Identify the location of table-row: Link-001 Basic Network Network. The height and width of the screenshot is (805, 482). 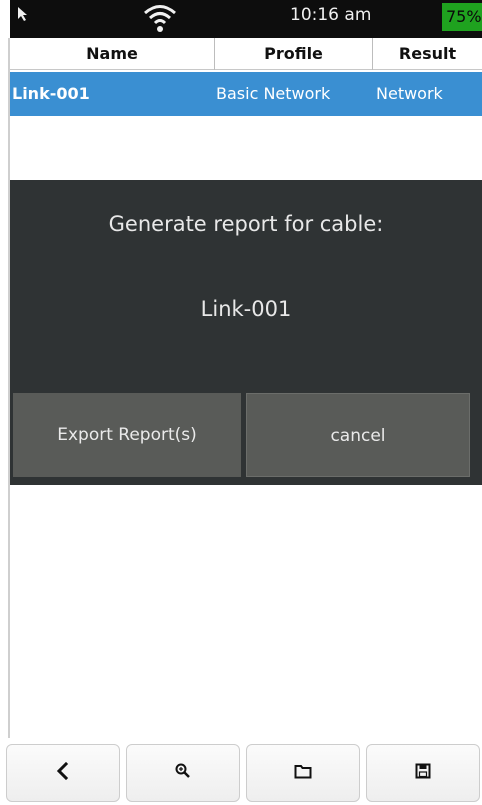
(246, 94).